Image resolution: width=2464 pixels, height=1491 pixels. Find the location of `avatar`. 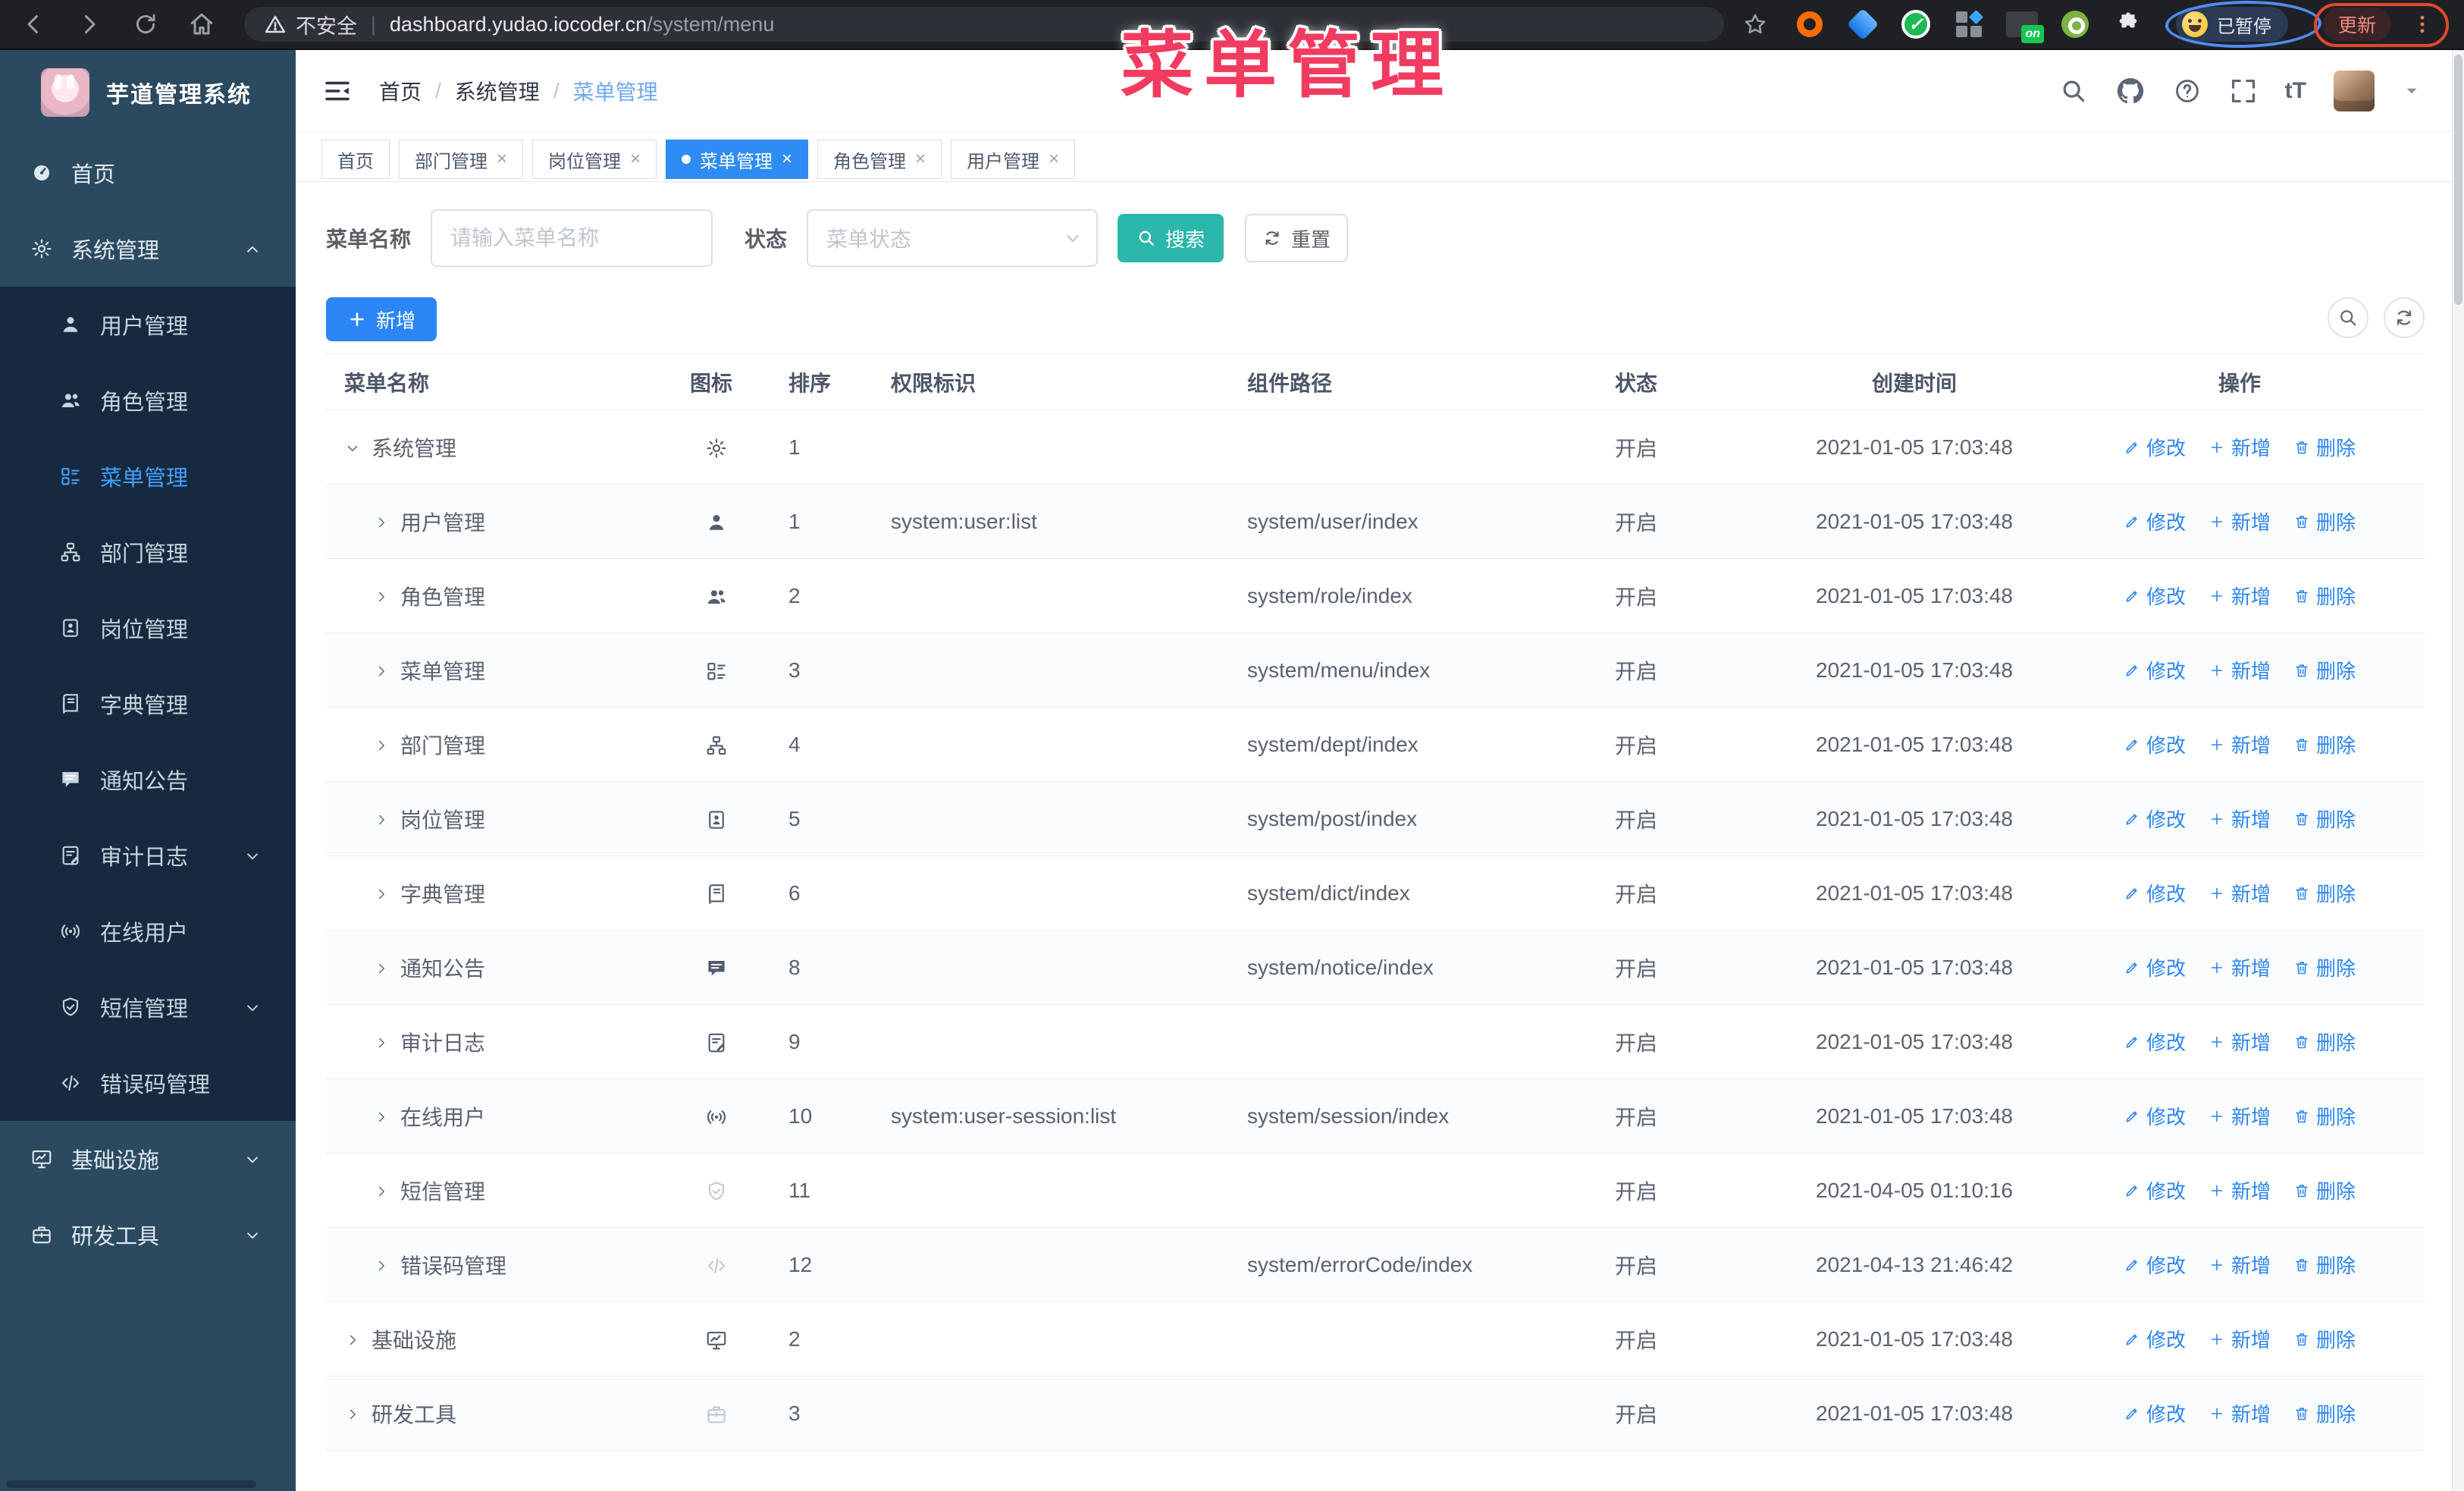

avatar is located at coordinates (2354, 90).